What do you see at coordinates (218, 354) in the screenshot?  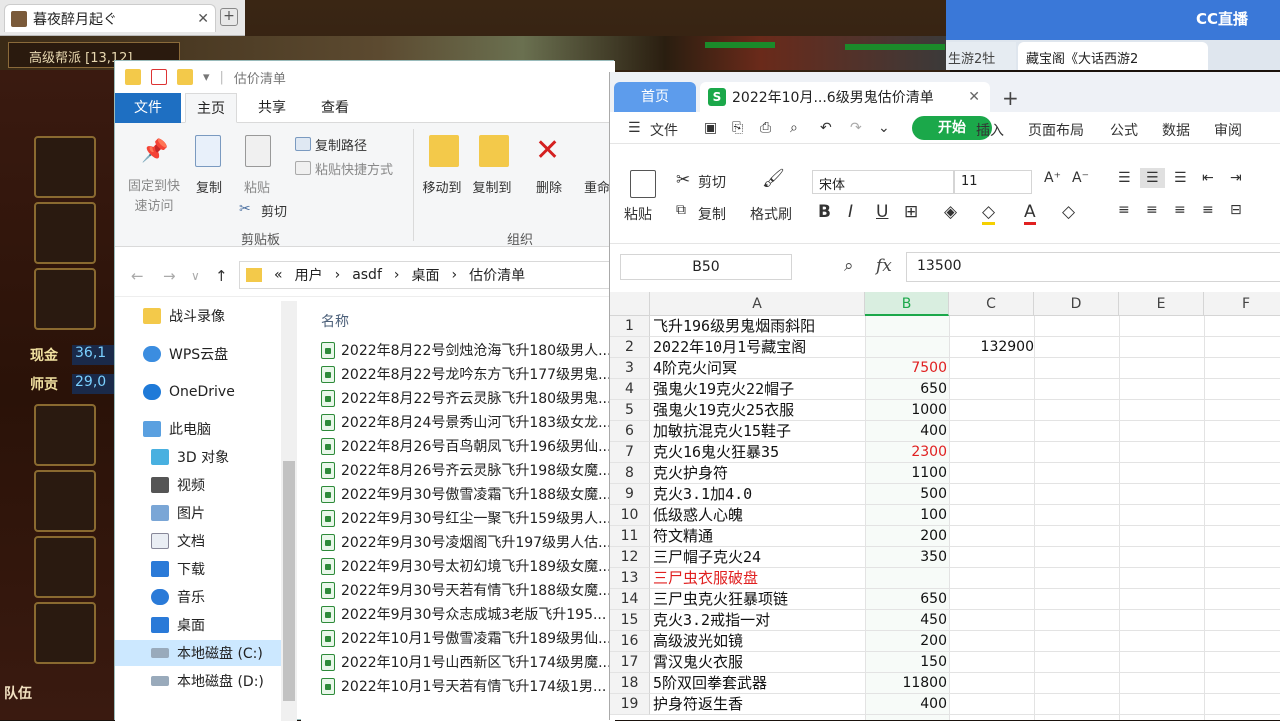 I see `nav-item-wps-cloud: WPS云盘` at bounding box center [218, 354].